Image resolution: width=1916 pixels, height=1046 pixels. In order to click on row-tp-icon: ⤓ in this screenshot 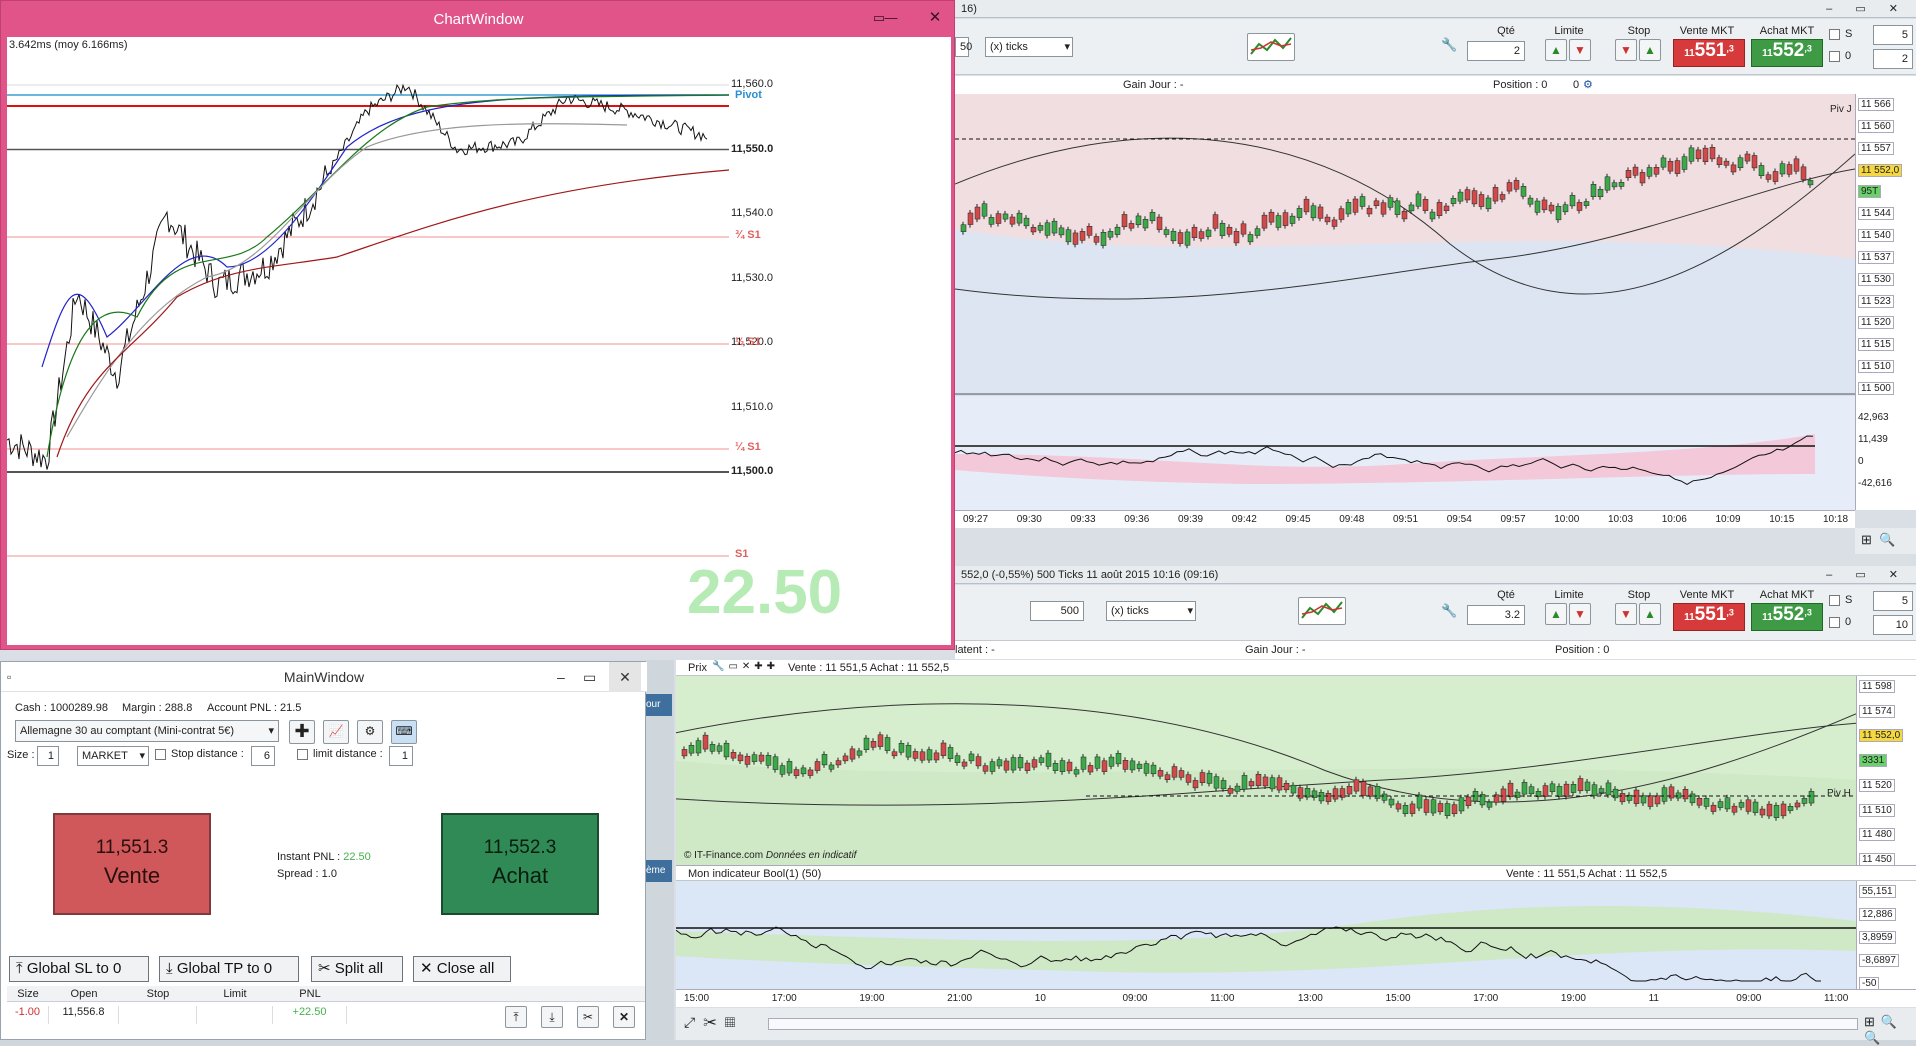, I will do `click(552, 1017)`.